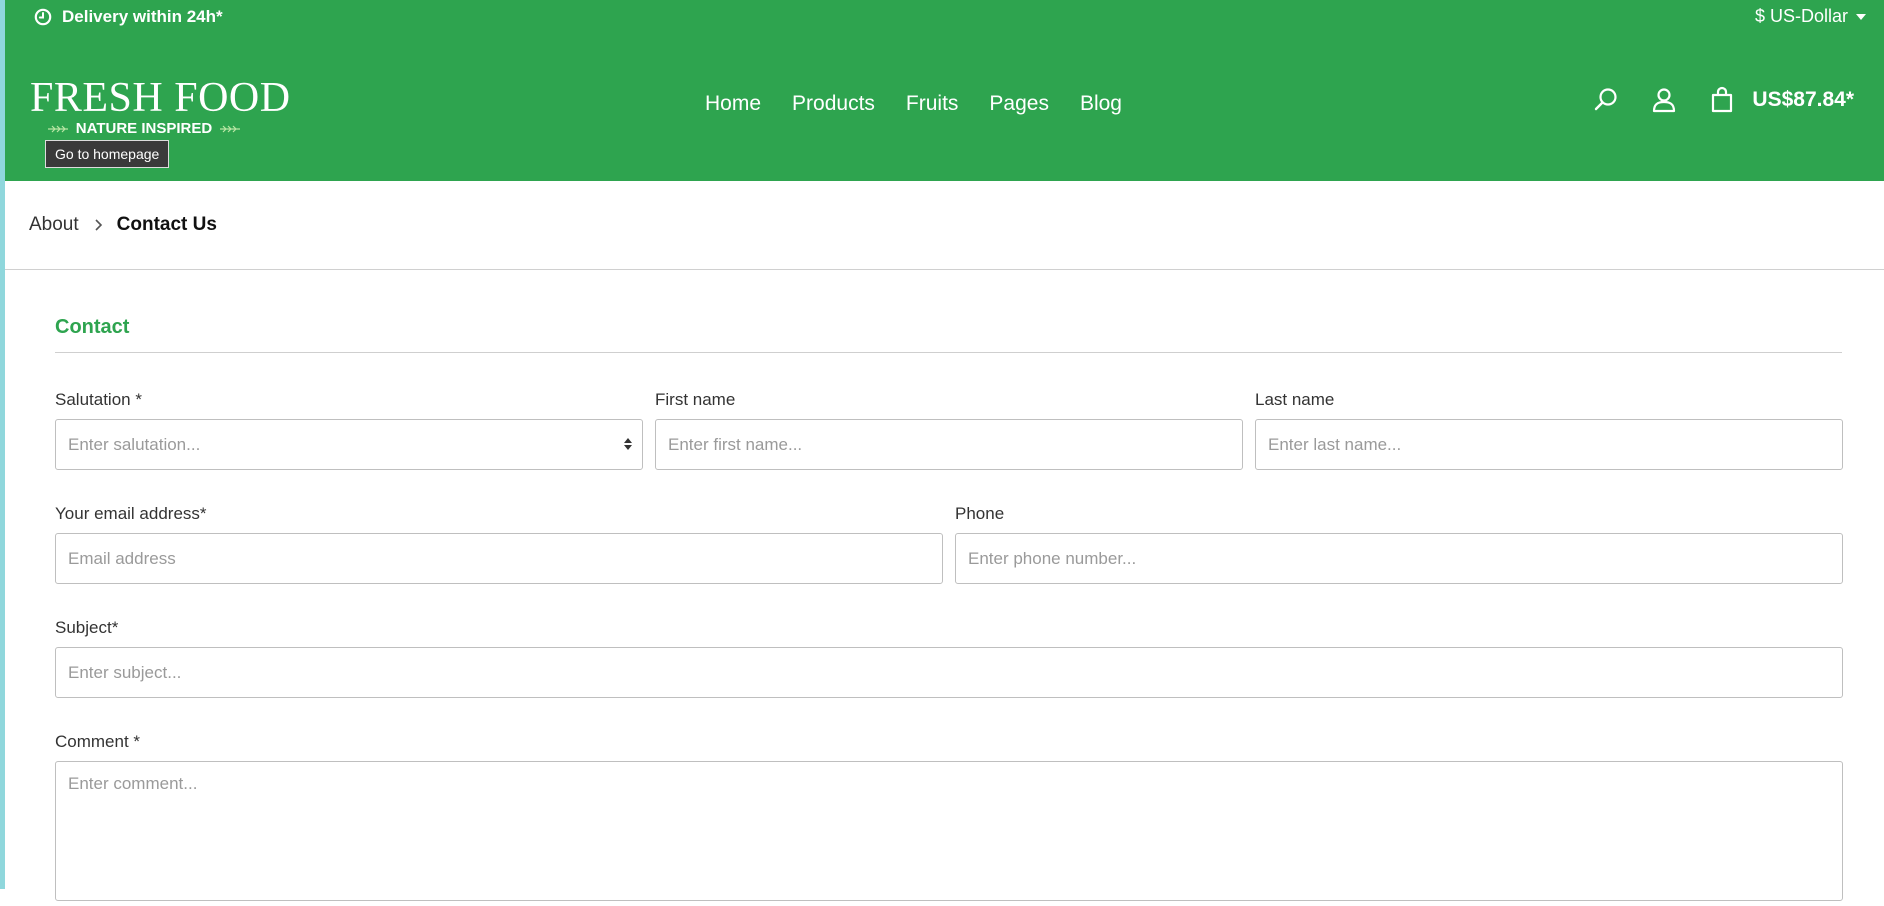 Image resolution: width=1884 pixels, height=906 pixels. I want to click on currency-switcher: $ US-Dollar, so click(1810, 16).